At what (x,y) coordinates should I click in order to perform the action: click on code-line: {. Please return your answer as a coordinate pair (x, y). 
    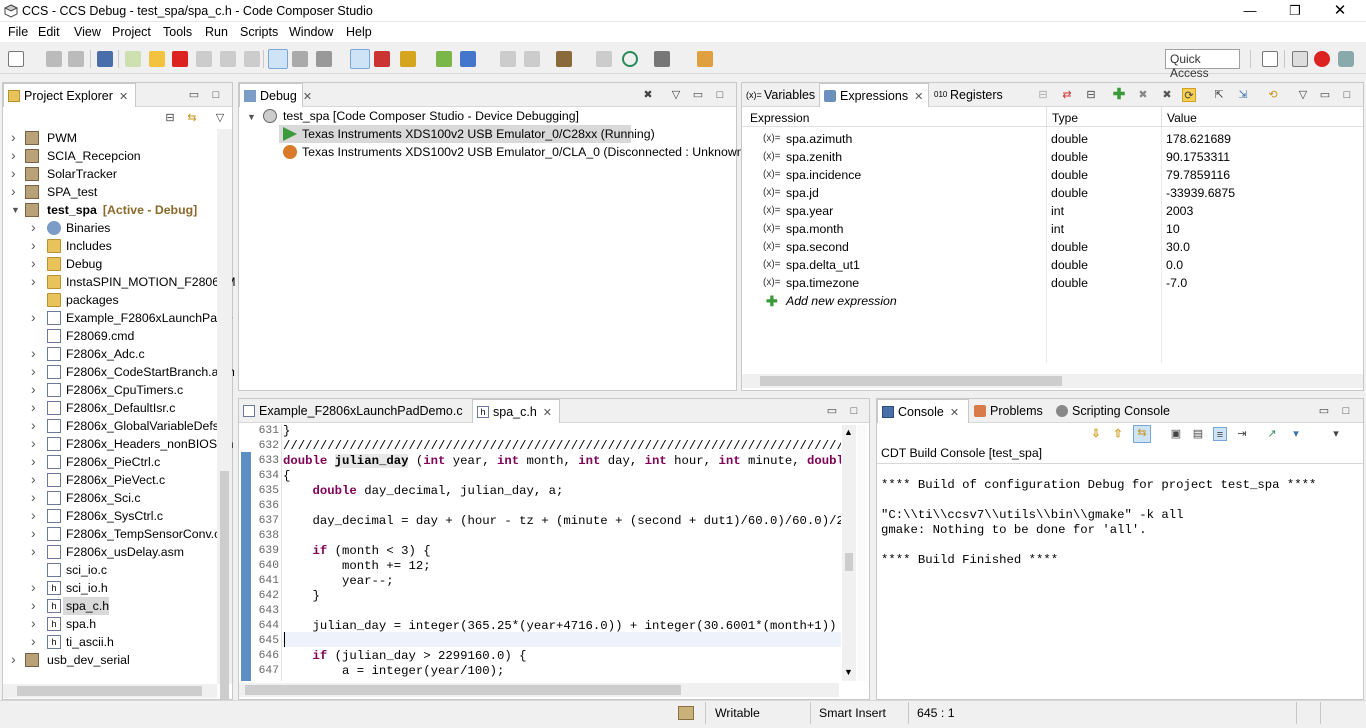
    Looking at the image, I should click on (562, 476).